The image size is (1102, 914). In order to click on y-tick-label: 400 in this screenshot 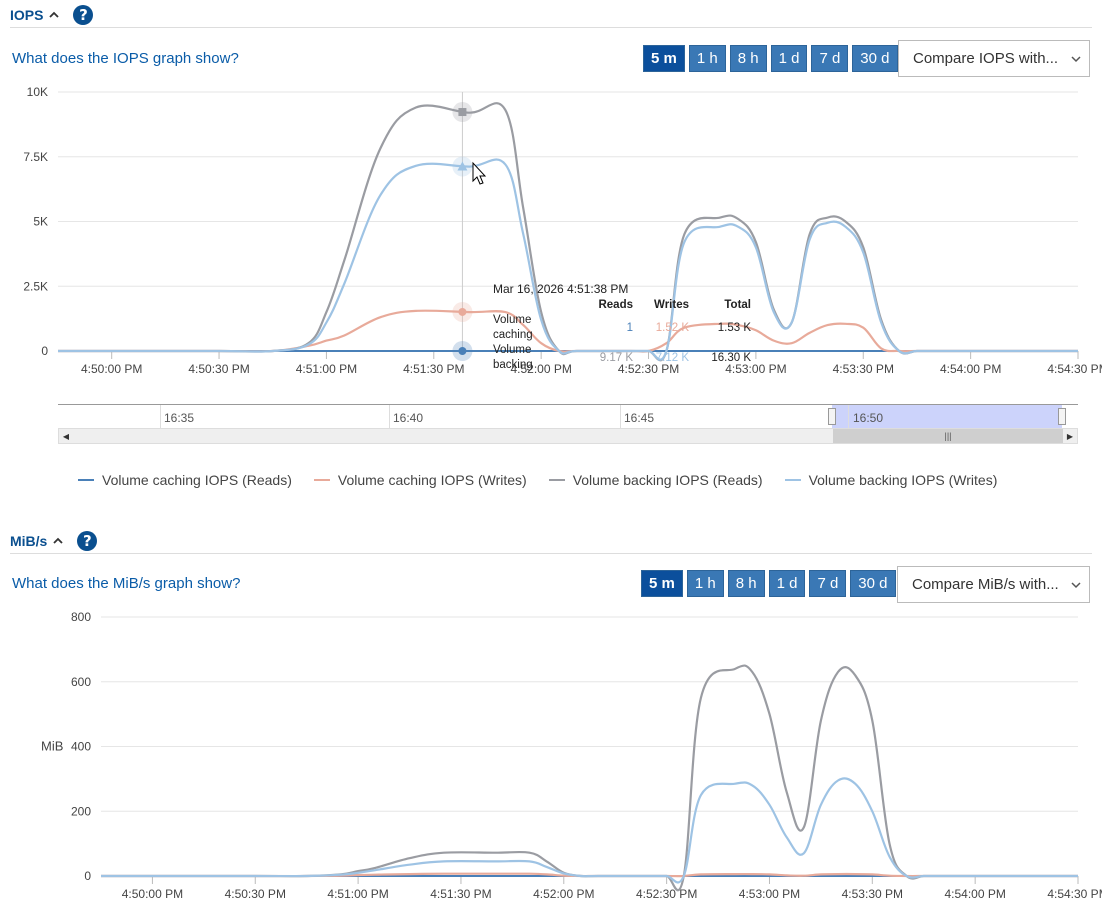, I will do `click(81, 747)`.